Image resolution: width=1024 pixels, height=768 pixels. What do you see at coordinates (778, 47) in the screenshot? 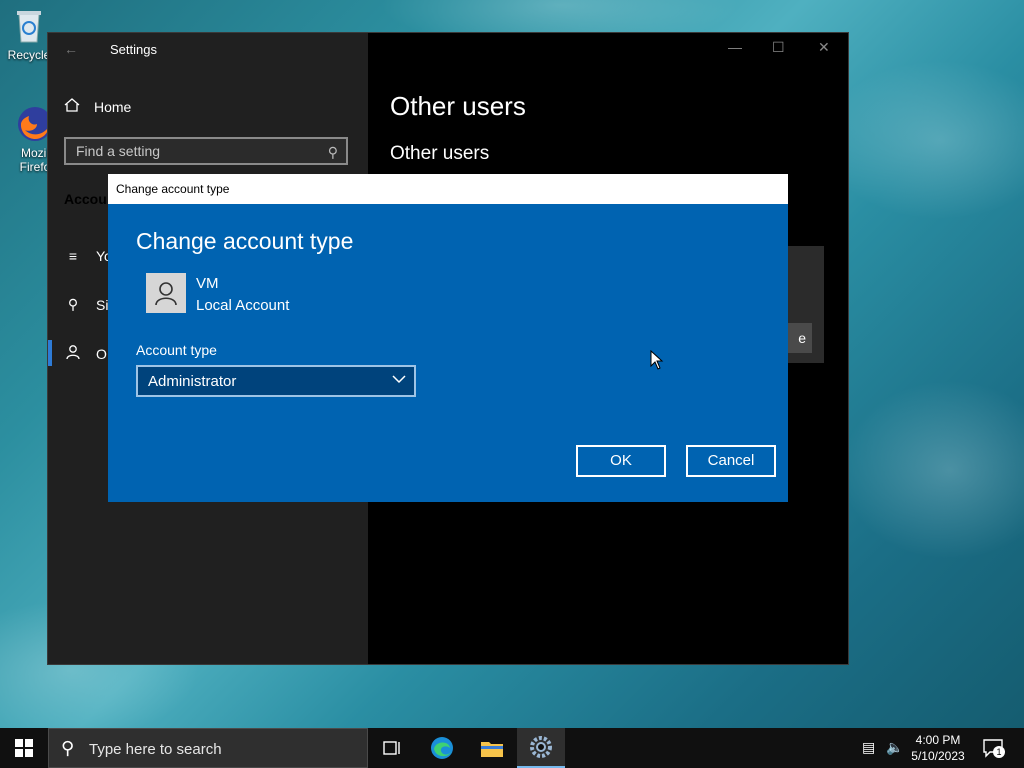
I see `maximize-icon: ☐` at bounding box center [778, 47].